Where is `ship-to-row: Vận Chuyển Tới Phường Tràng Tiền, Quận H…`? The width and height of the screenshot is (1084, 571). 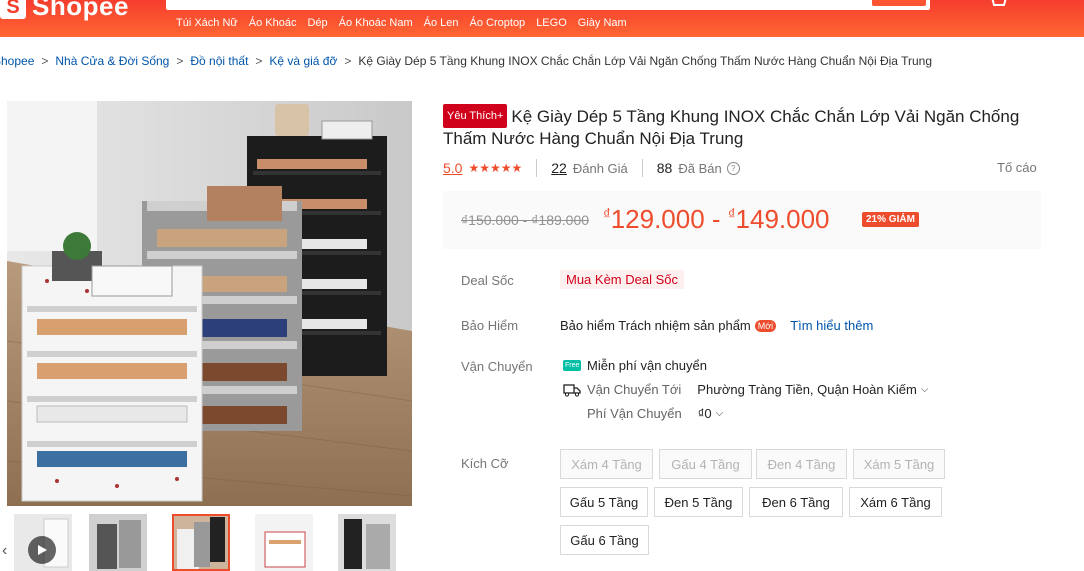 ship-to-row: Vận Chuyển Tới Phường Tràng Tiền, Quận H… is located at coordinates (745, 389).